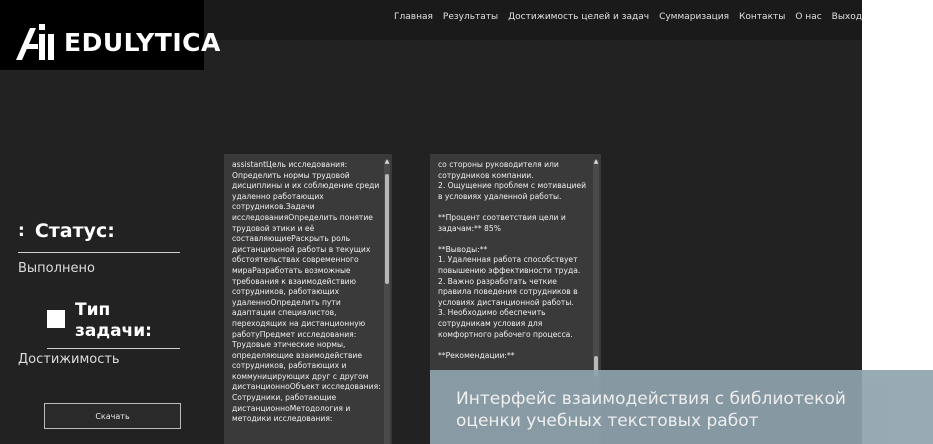  What do you see at coordinates (387, 301) in the screenshot?
I see `scrollbar: ▲` at bounding box center [387, 301].